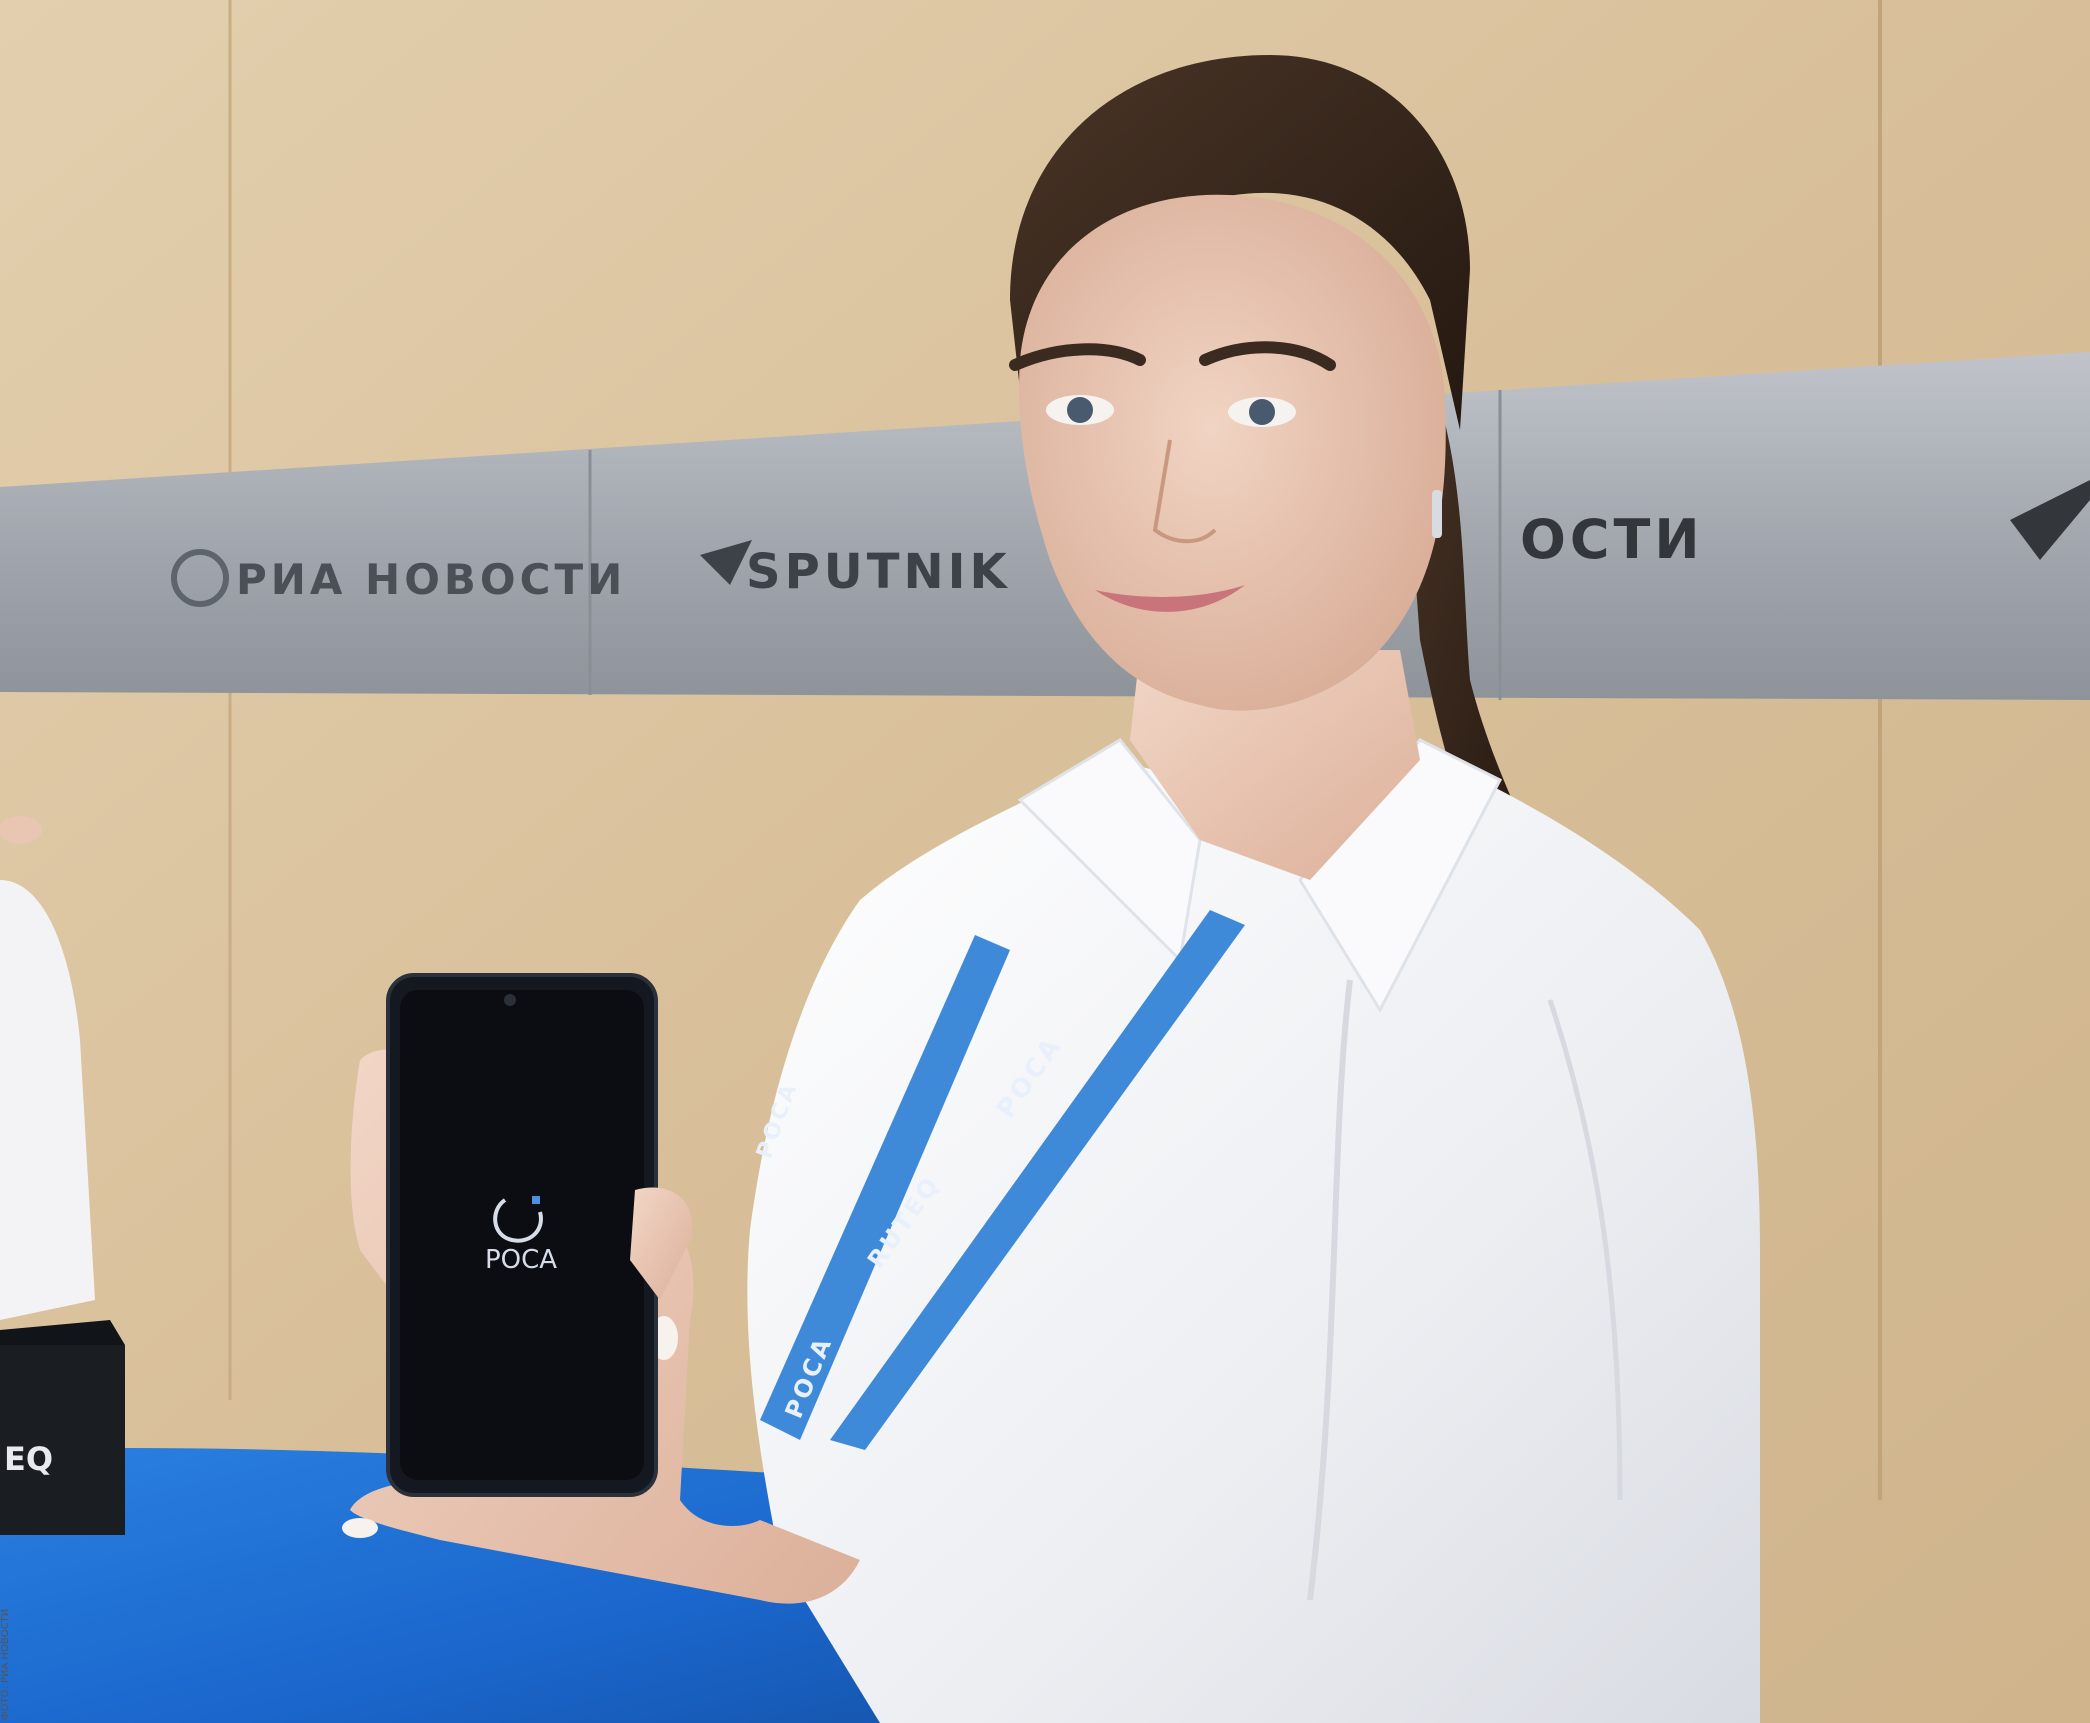 The height and width of the screenshot is (1723, 2090). Describe the element at coordinates (28, 1459) in the screenshot. I see `box-label: EQ` at that location.